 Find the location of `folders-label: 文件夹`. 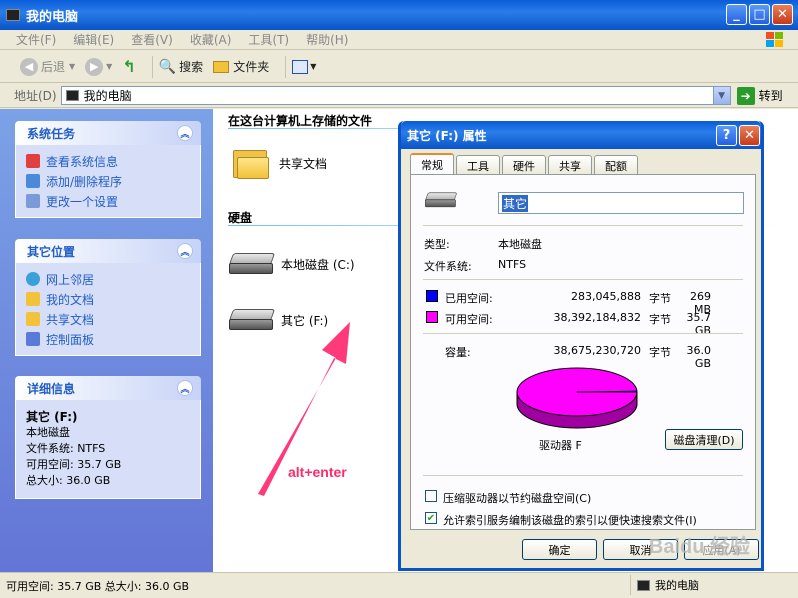

folders-label: 文件夹 is located at coordinates (251, 67).